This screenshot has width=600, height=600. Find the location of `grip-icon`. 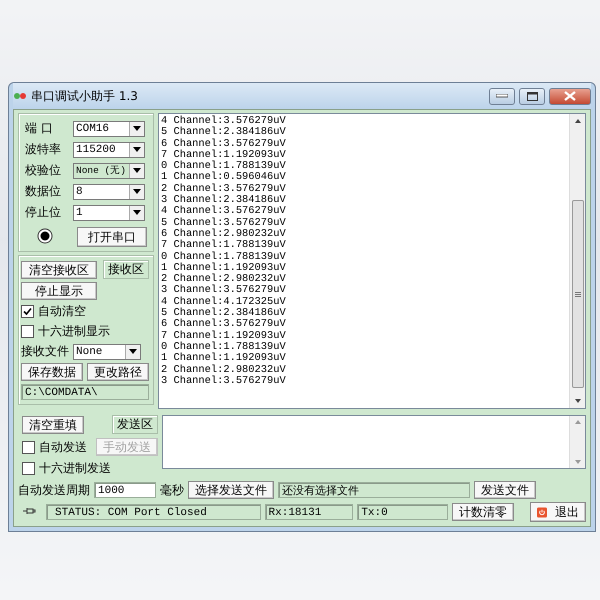

grip-icon is located at coordinates (577, 294).